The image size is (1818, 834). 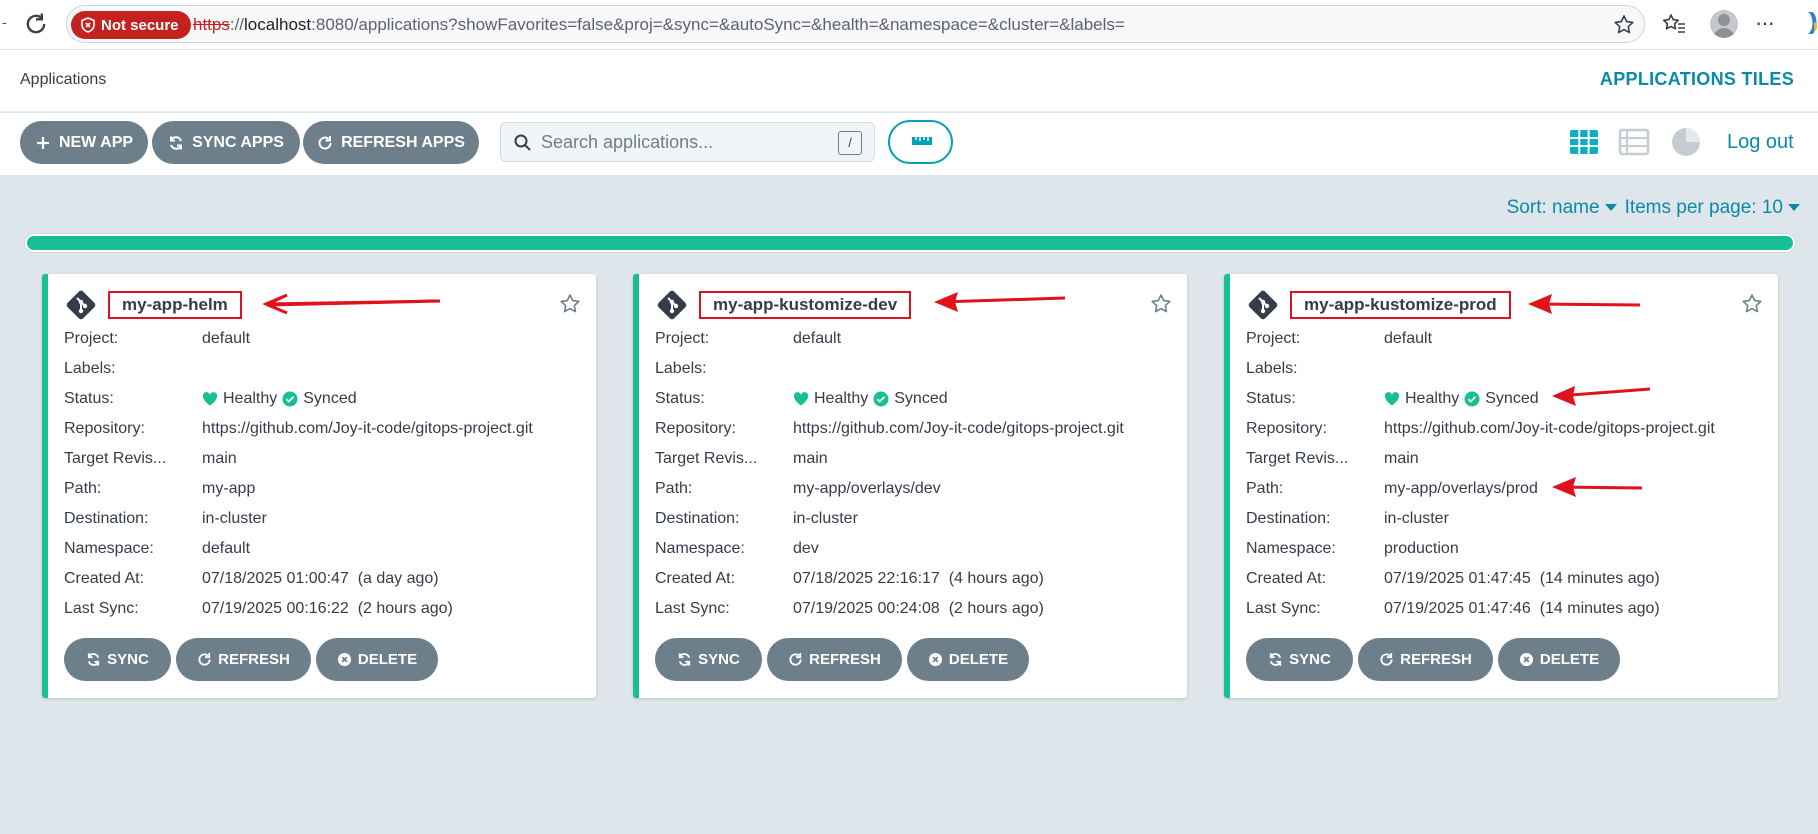 What do you see at coordinates (226, 548) in the screenshot?
I see `namespace-value: default` at bounding box center [226, 548].